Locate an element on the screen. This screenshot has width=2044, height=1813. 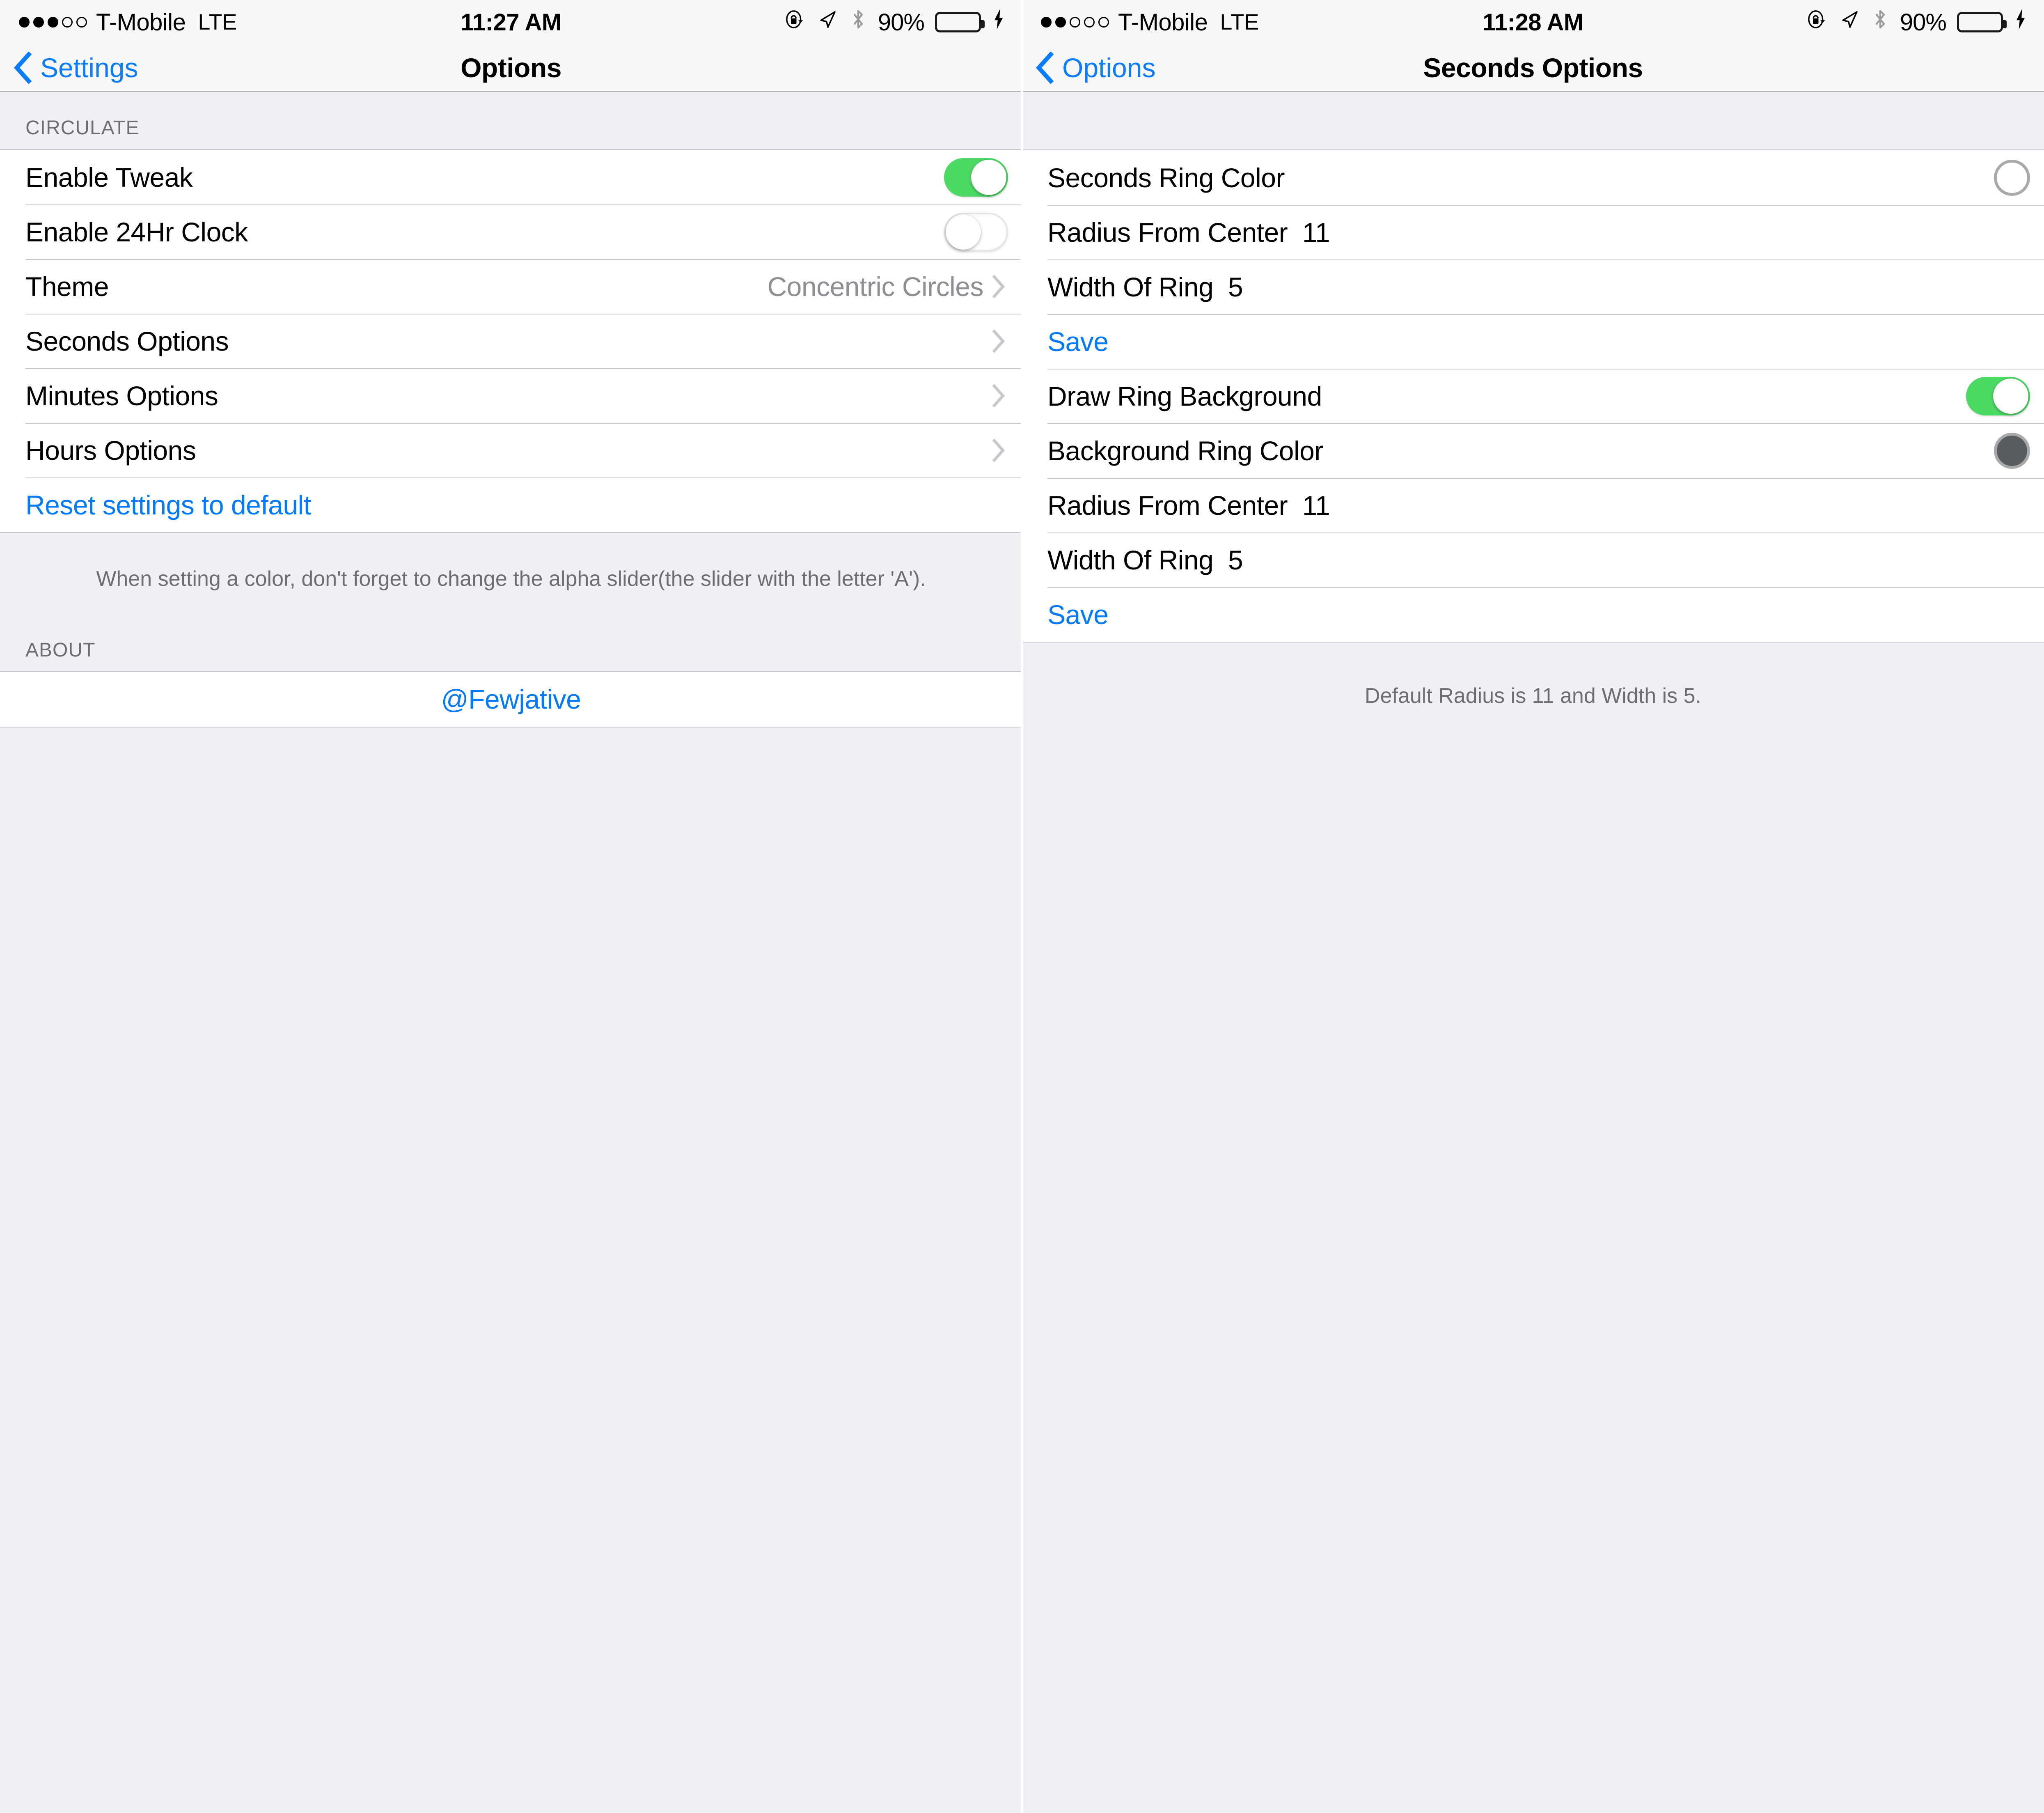
row-radius-from-center-2: Radius From Center 11 is located at coordinates (1533, 505).